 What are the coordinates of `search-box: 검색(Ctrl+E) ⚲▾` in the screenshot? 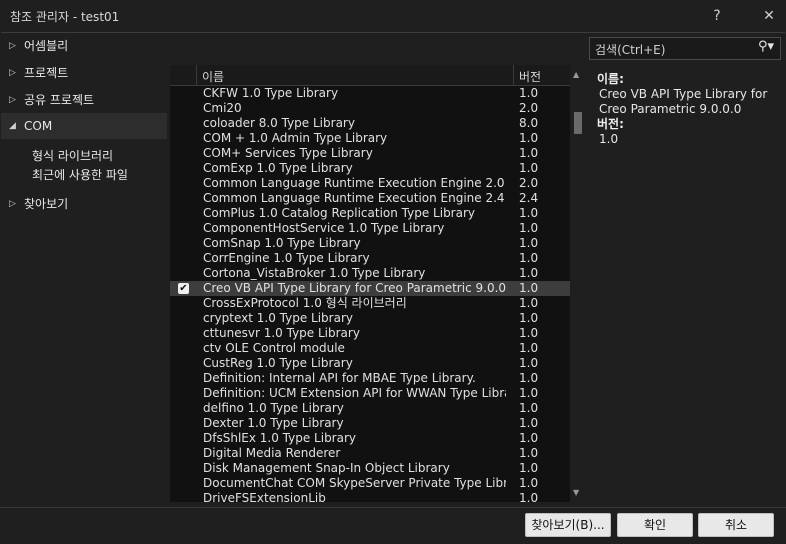 It's located at (685, 48).